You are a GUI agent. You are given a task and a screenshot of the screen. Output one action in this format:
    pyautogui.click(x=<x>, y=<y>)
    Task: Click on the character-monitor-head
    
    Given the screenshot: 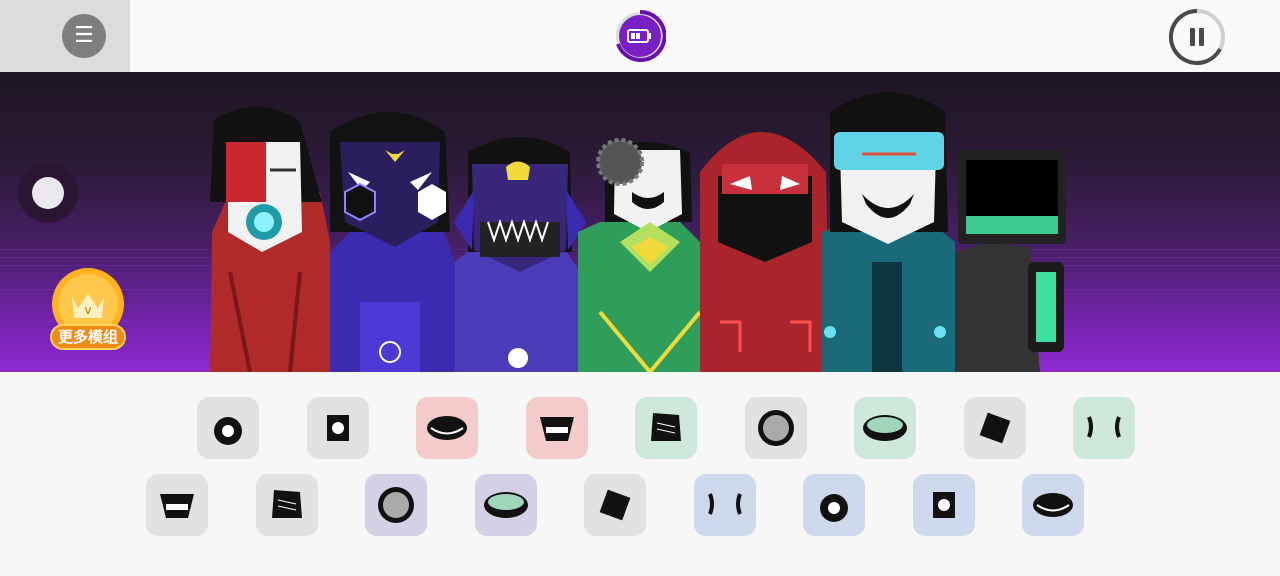 What is the action you would take?
    pyautogui.click(x=1010, y=261)
    